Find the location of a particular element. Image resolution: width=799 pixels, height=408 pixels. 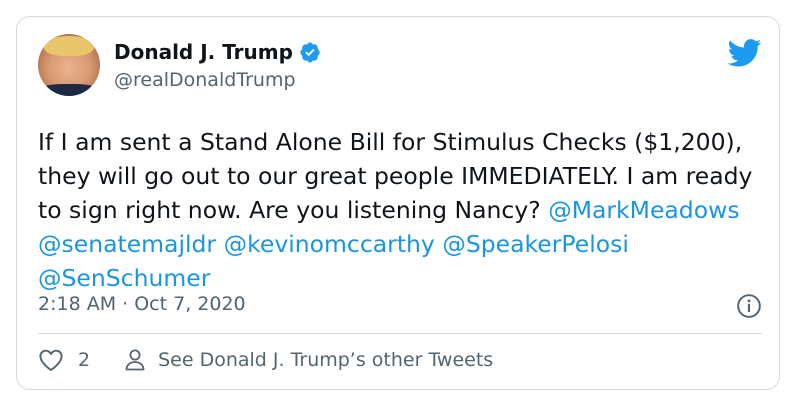

author-name-row: Donald J. Trump is located at coordinates (217, 52).